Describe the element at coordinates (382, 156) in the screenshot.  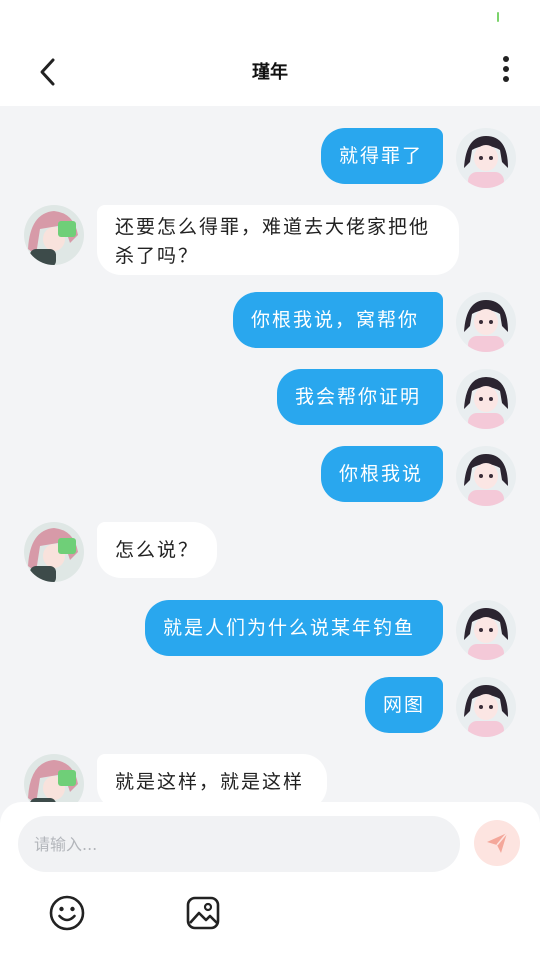
I see `message-bubble: 就得罪了` at that location.